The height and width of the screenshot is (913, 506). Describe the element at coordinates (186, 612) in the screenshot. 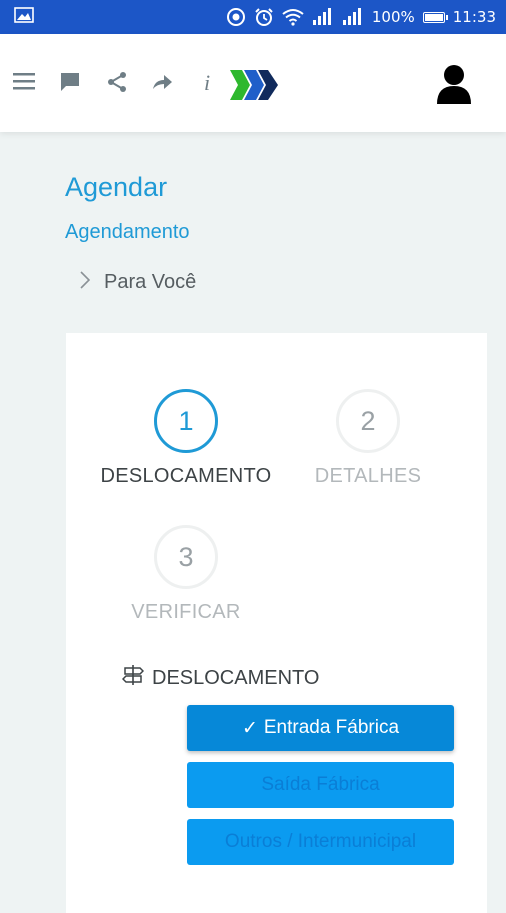

I see `step-label: VERIFICAR` at that location.